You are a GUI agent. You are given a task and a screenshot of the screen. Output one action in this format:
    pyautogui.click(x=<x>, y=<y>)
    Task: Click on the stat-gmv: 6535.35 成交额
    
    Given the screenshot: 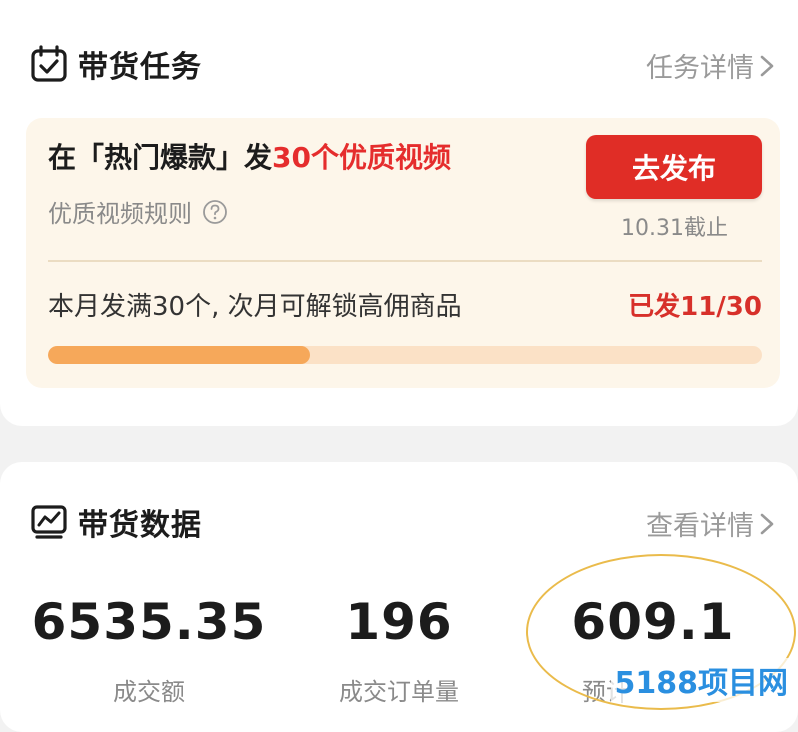 What is the action you would take?
    pyautogui.click(x=149, y=649)
    